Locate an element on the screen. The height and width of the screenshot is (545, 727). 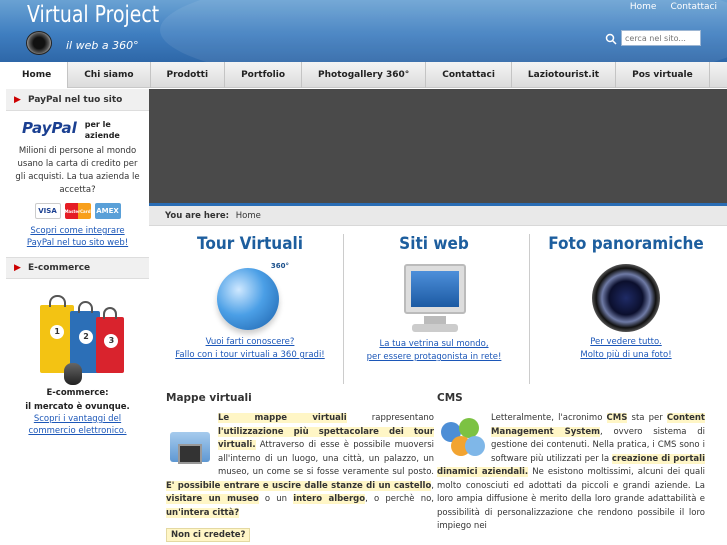
credit-cards: VISA MasterCard AMEX is located at coordinates (77, 211).